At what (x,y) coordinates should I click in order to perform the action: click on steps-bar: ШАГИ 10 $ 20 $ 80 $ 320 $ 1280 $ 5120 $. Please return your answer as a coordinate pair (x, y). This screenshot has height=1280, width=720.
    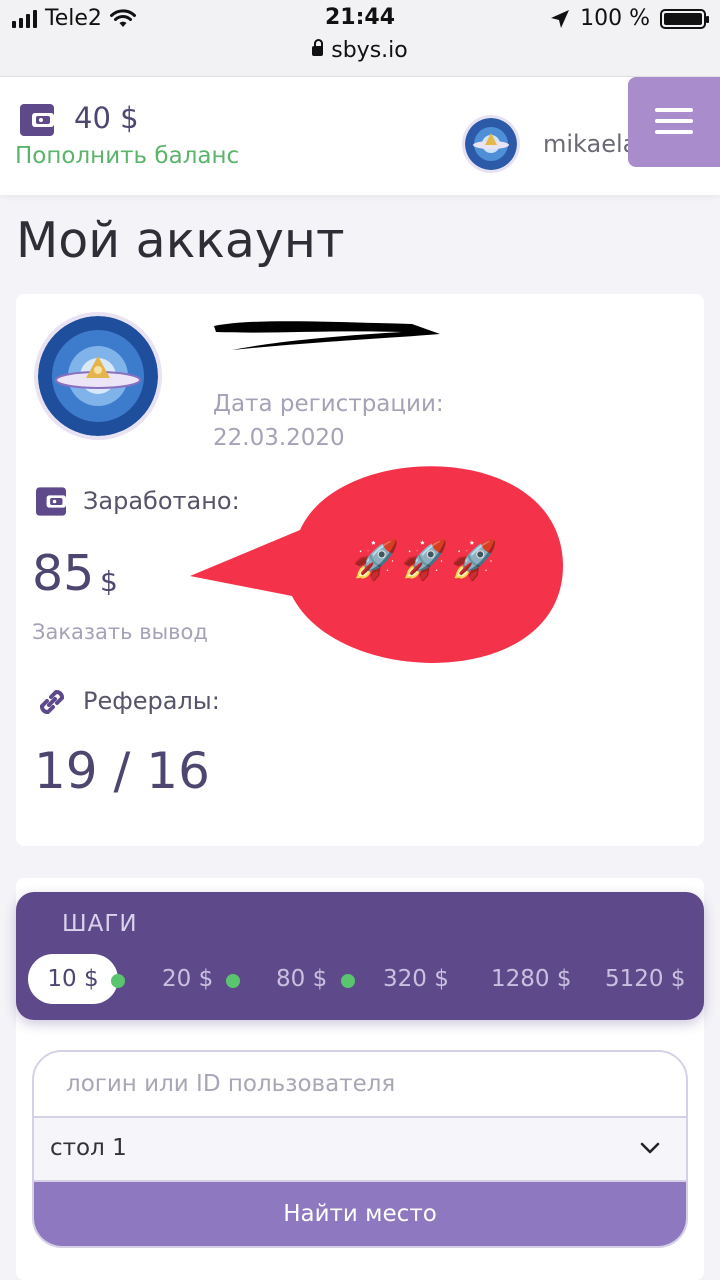
    Looking at the image, I should click on (360, 956).